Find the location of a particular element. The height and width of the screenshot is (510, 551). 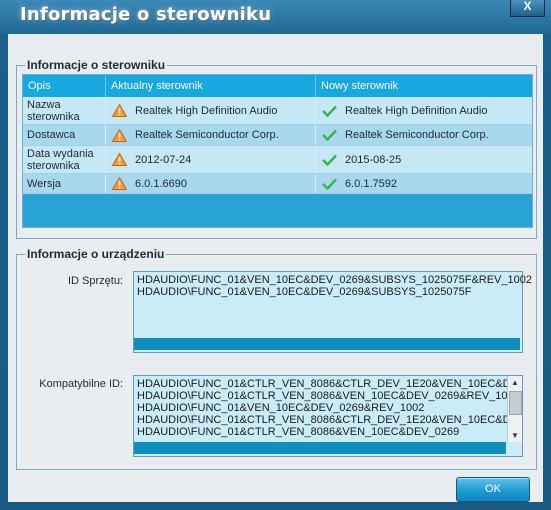

compatible-id-scrollbar: ▲ ▼ is located at coordinates (514, 409).